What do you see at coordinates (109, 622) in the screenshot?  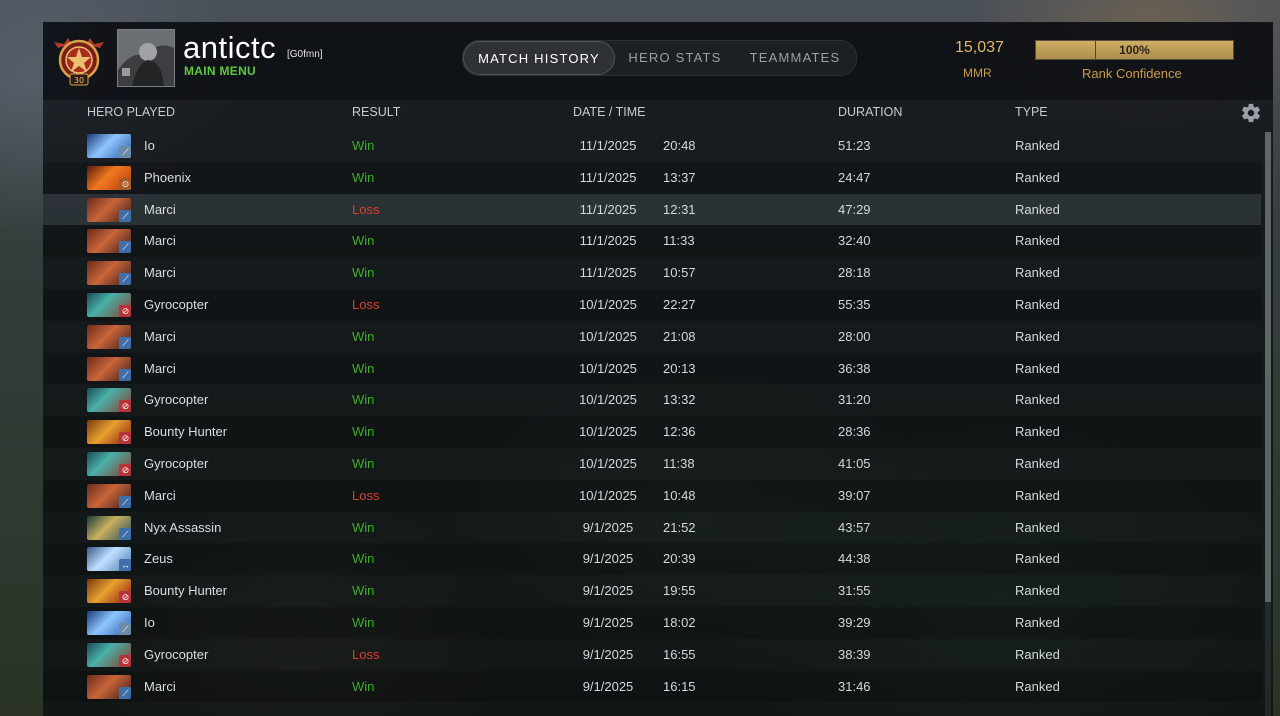 I see `io-hero-icon: ⟋` at bounding box center [109, 622].